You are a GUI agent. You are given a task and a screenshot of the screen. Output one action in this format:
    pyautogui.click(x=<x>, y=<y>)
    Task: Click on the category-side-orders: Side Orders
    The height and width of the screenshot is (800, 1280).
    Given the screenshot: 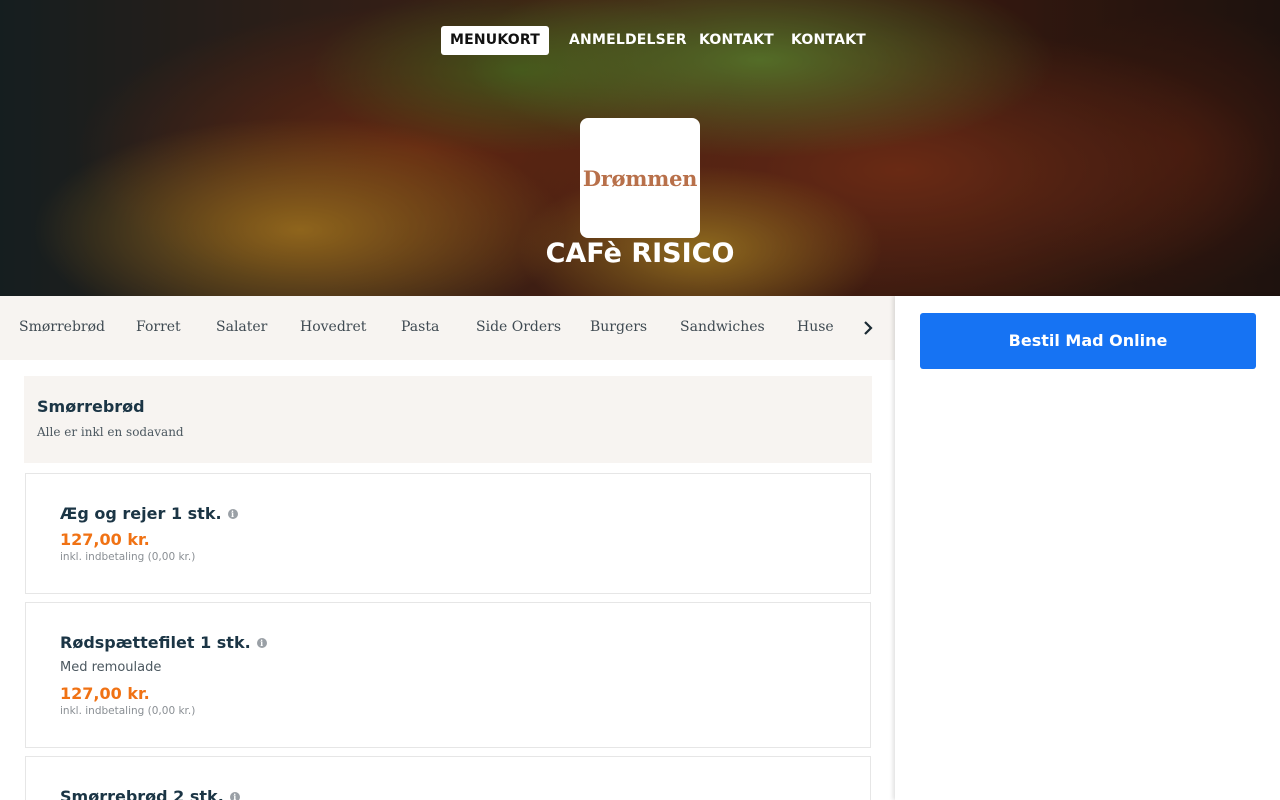 What is the action you would take?
    pyautogui.click(x=518, y=328)
    